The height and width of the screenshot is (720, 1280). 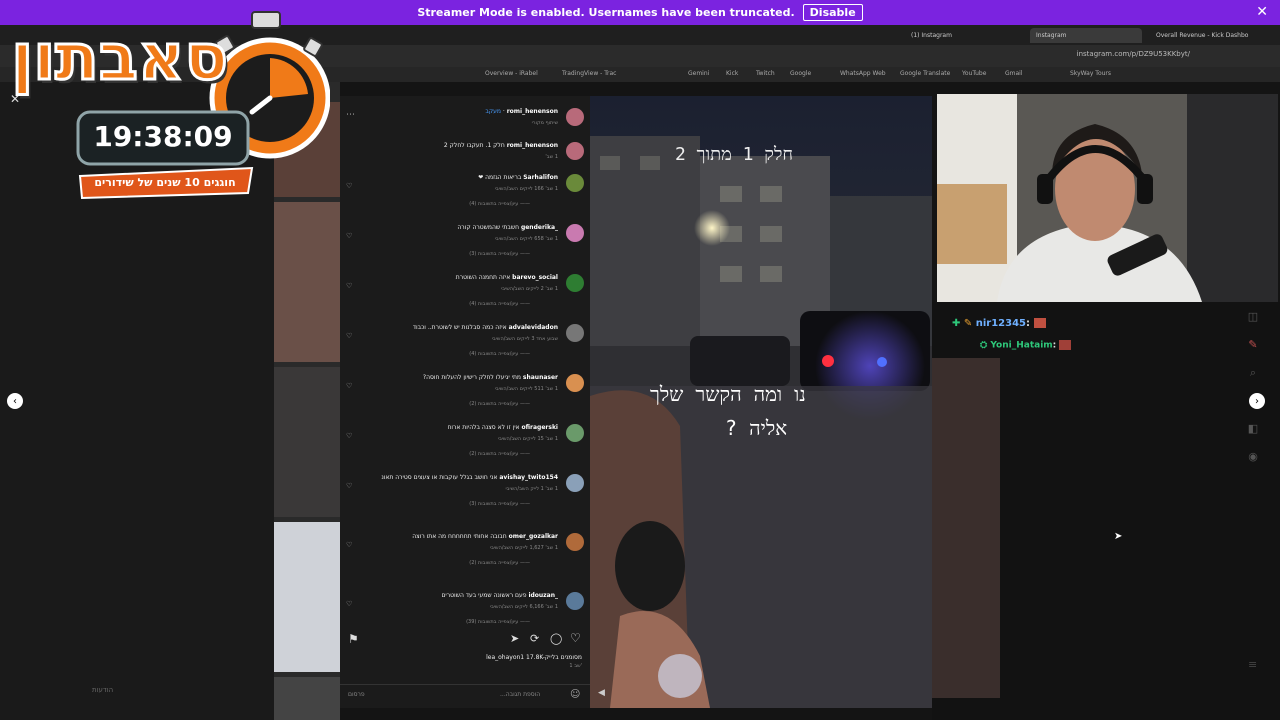 I want to click on previous-arrow-icon: ‹, so click(x=15, y=401).